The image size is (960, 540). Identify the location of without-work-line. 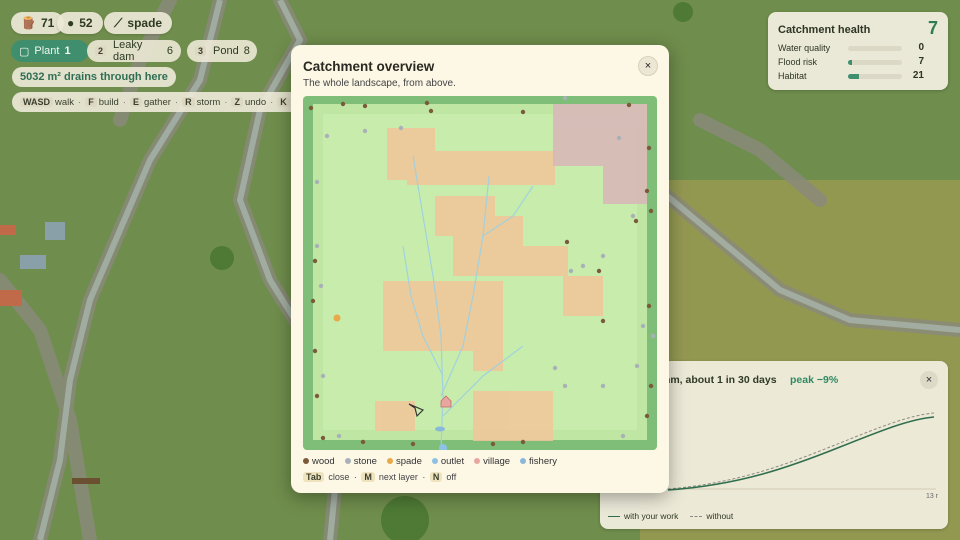
(801, 451).